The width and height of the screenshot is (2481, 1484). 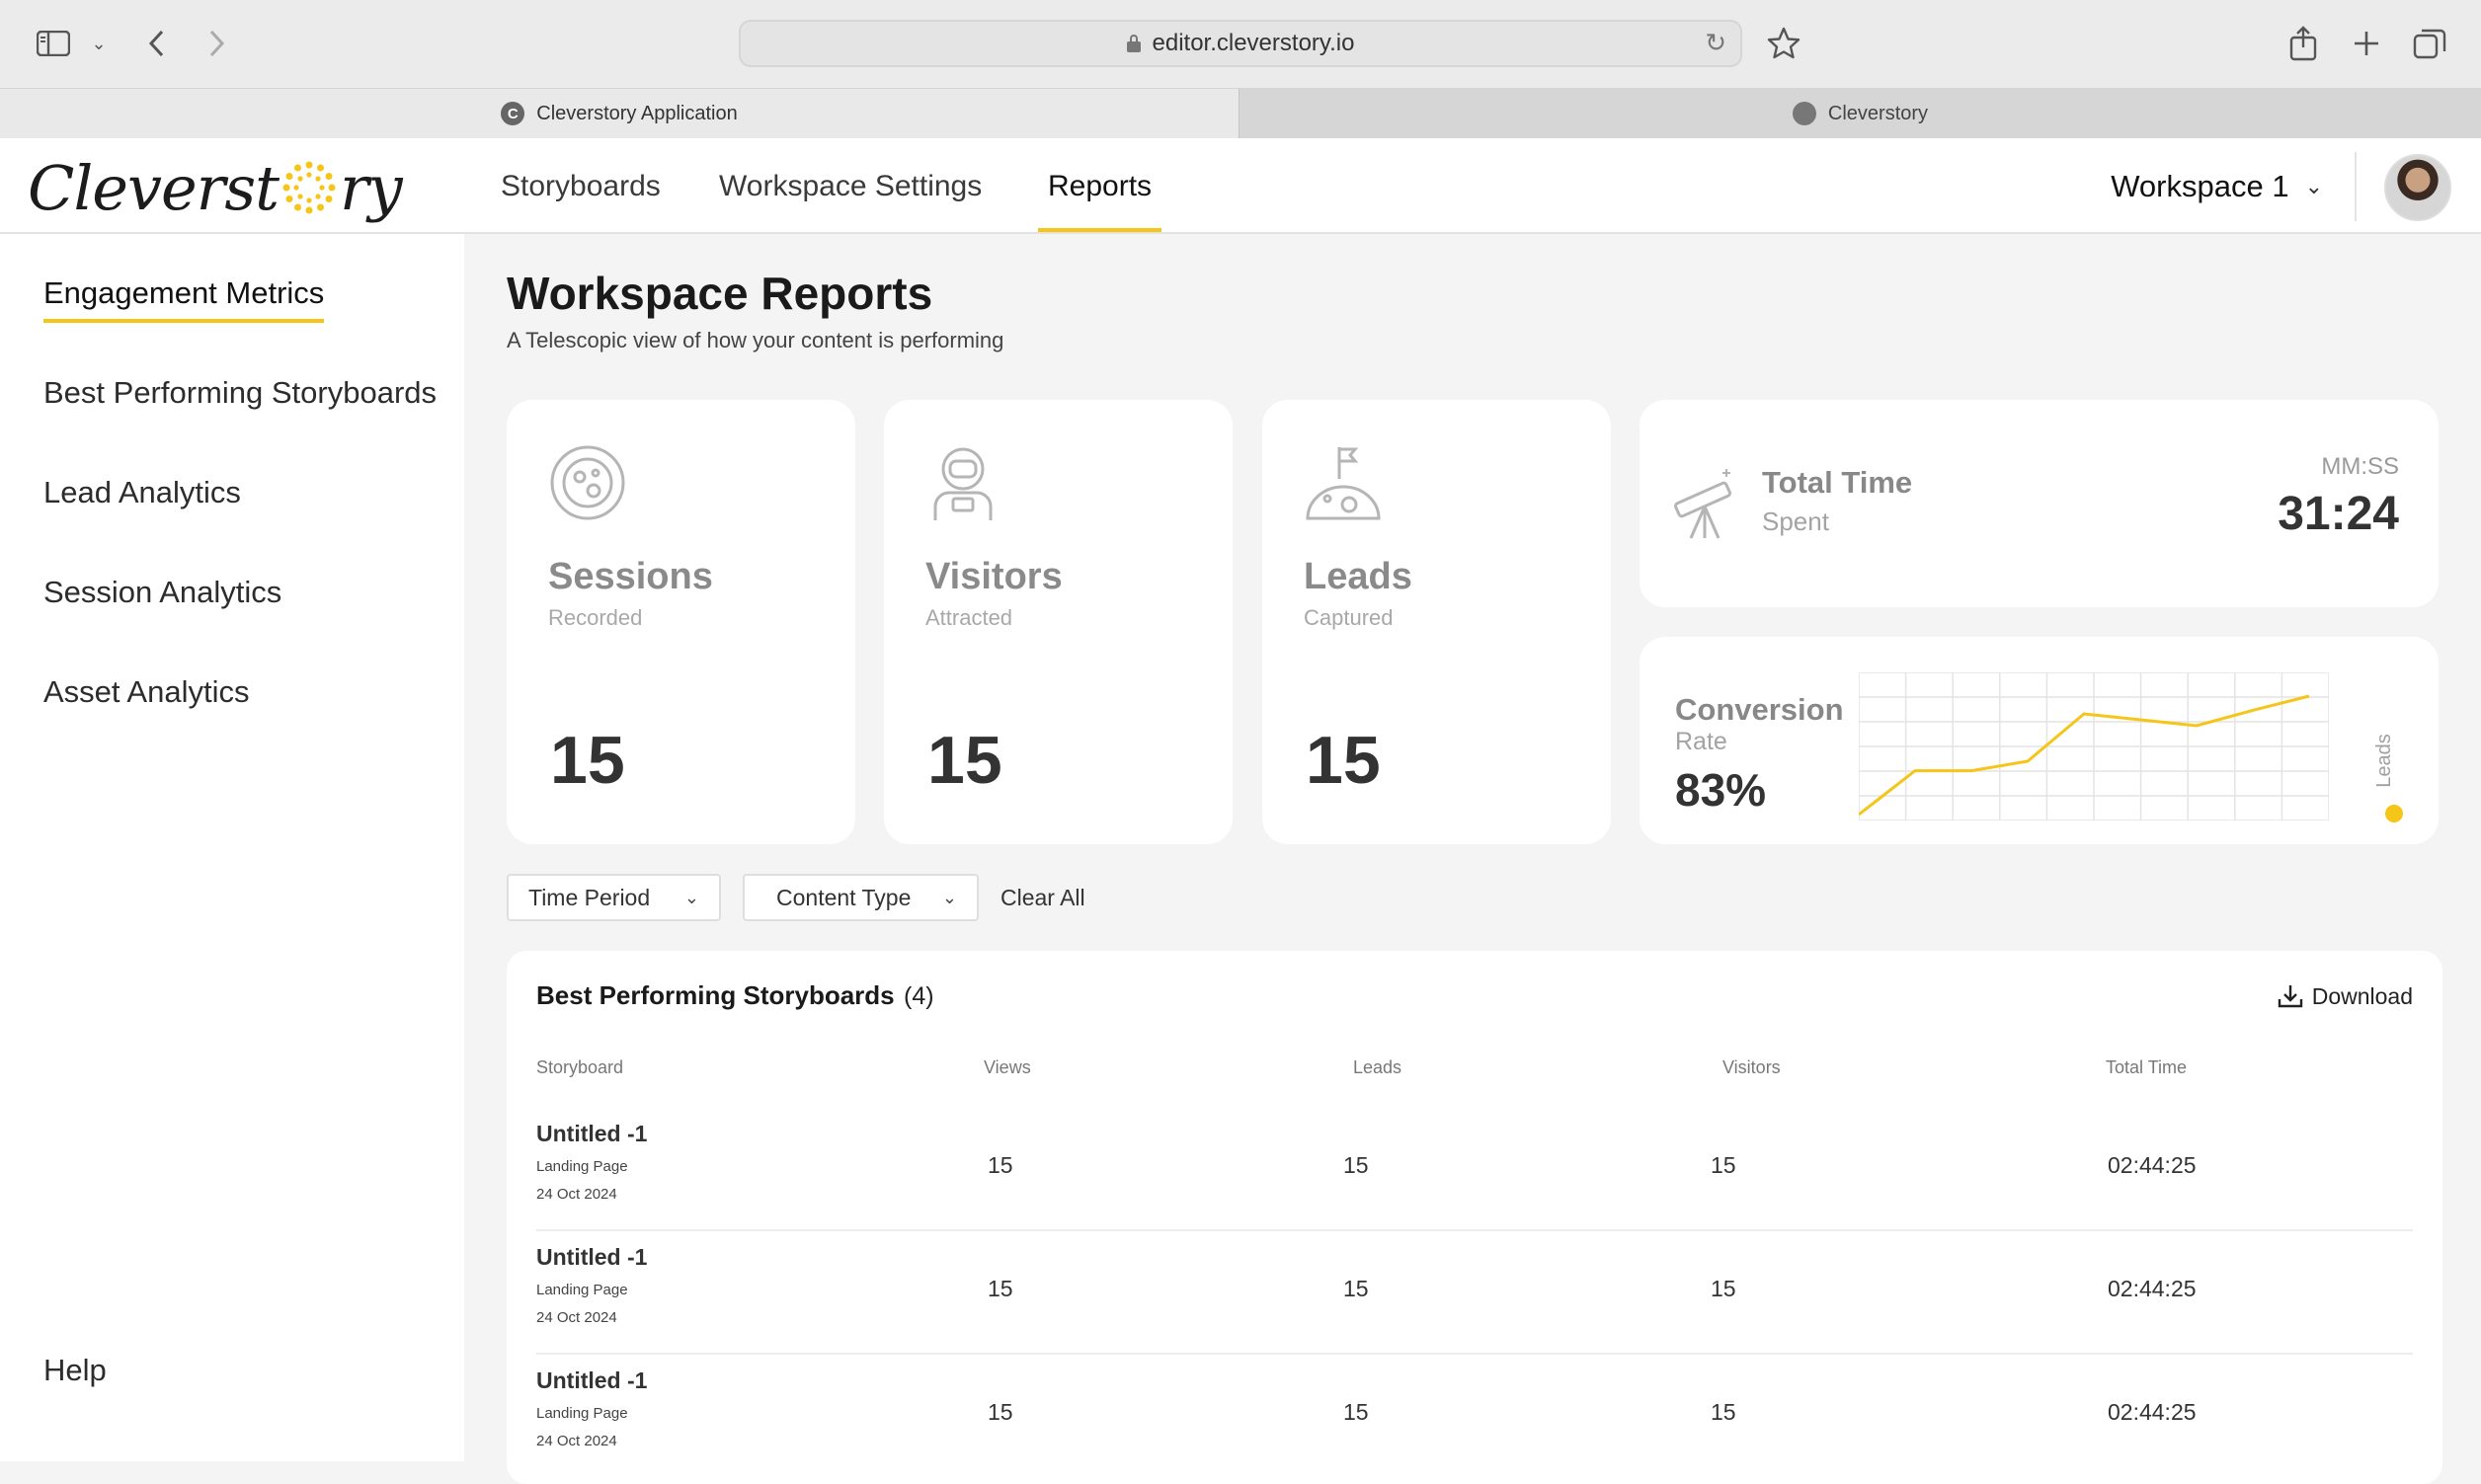 What do you see at coordinates (2094, 746) in the screenshot?
I see `chart-grid` at bounding box center [2094, 746].